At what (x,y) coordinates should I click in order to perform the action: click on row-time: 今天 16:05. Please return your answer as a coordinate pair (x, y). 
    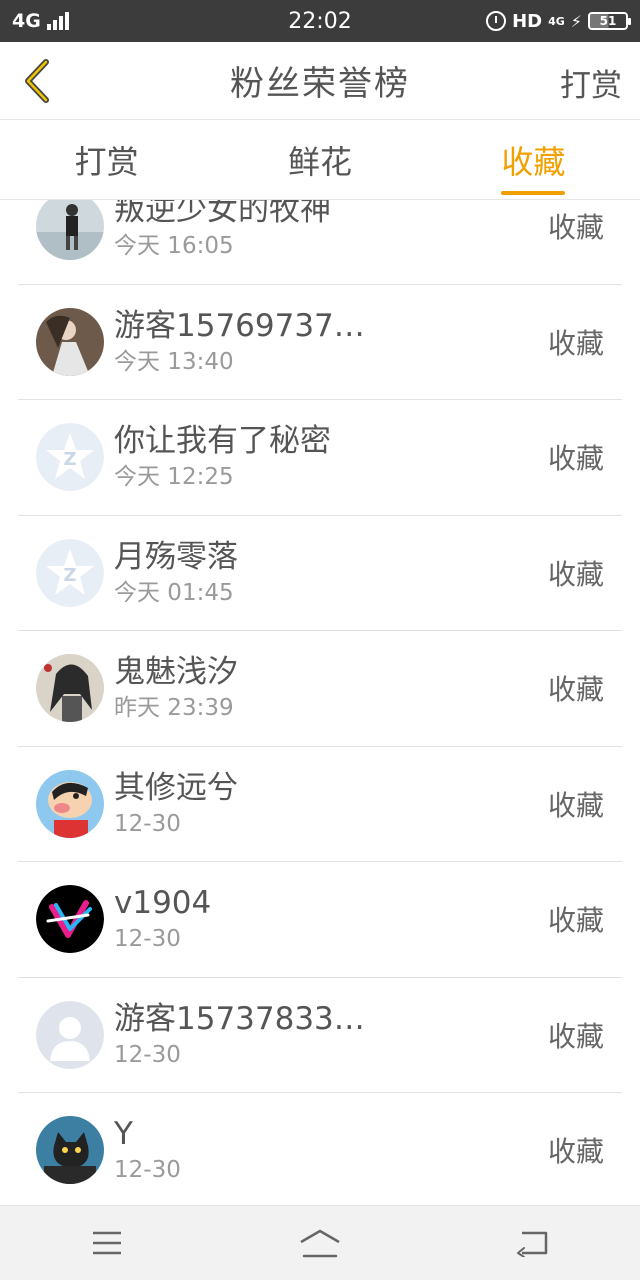
    Looking at the image, I should click on (174, 246).